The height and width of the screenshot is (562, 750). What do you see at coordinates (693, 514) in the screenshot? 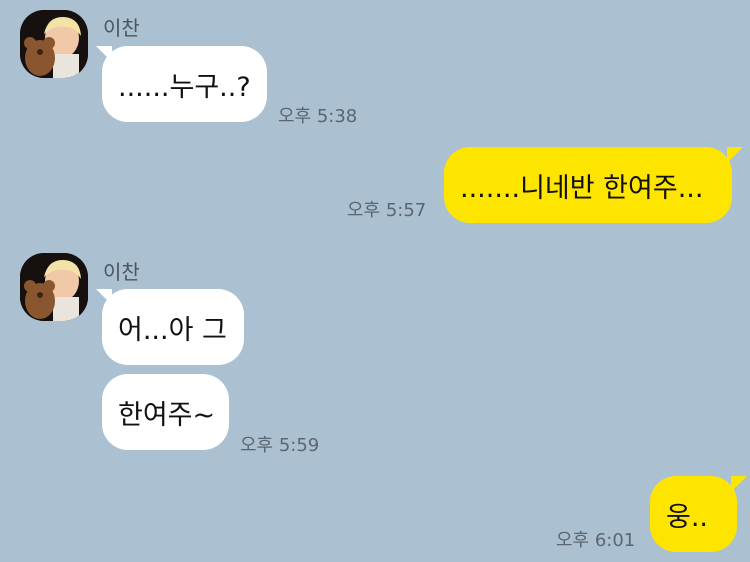
I see `message-bubble-outgoing: 웅..` at bounding box center [693, 514].